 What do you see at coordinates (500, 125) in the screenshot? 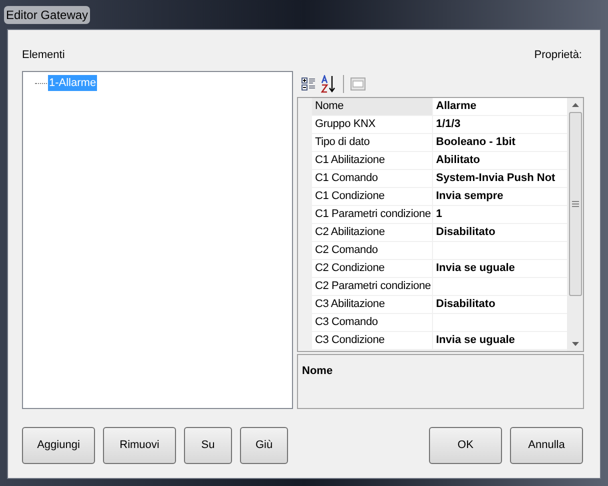
I see `property-value: 1/1/3` at bounding box center [500, 125].